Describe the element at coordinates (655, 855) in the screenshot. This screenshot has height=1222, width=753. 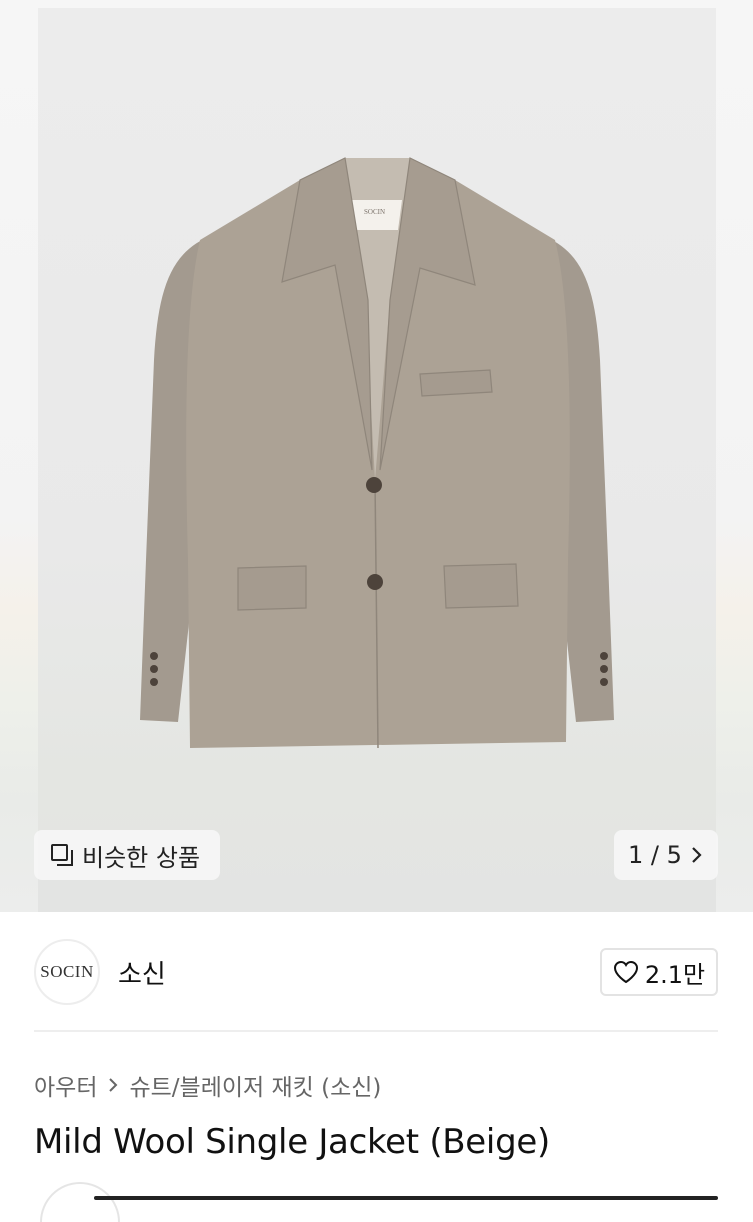
I see `pager-text: 1 / 5` at that location.